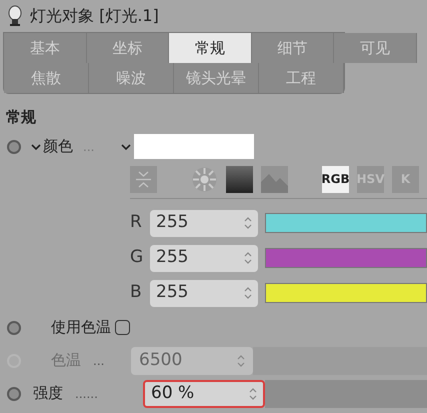  I want to click on wheel-icon, so click(204, 179).